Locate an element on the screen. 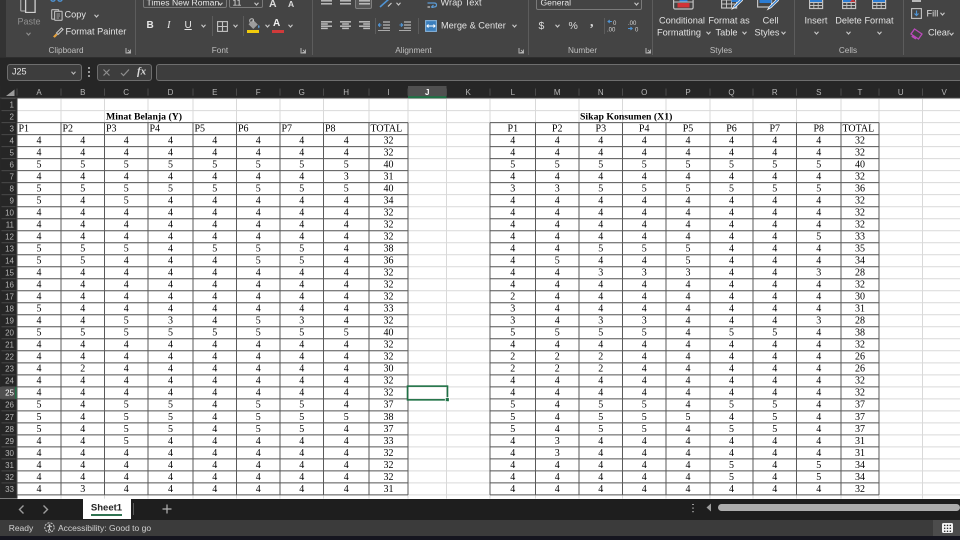  svg-text: 28 is located at coordinates (860, 273).